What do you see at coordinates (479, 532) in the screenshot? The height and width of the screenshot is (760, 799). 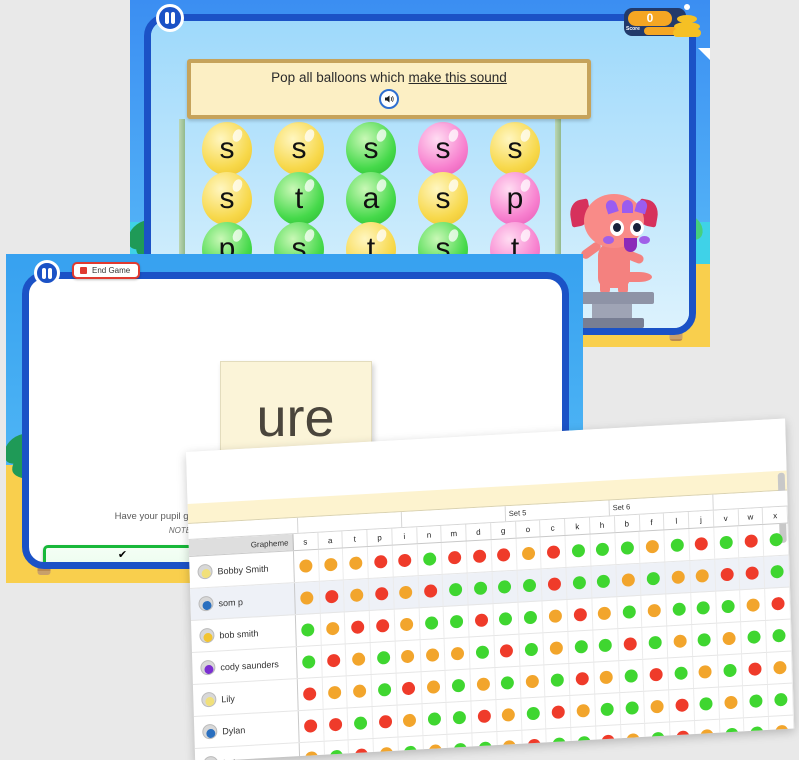 I see `grapheme-header-cell: d` at bounding box center [479, 532].